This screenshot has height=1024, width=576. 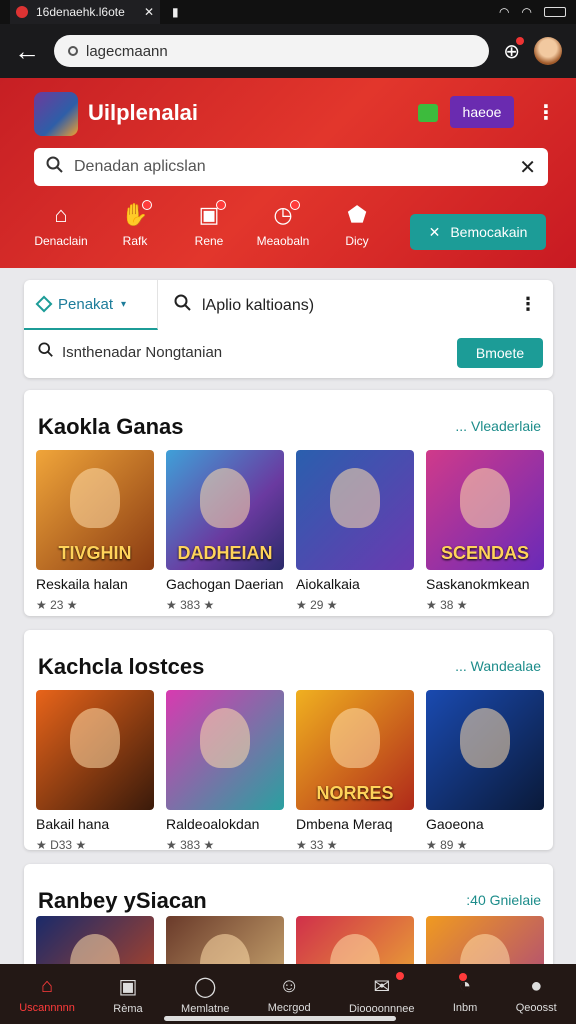 I want to click on bottom-nav-item-1: ▣ Rèma, so click(x=127, y=994).